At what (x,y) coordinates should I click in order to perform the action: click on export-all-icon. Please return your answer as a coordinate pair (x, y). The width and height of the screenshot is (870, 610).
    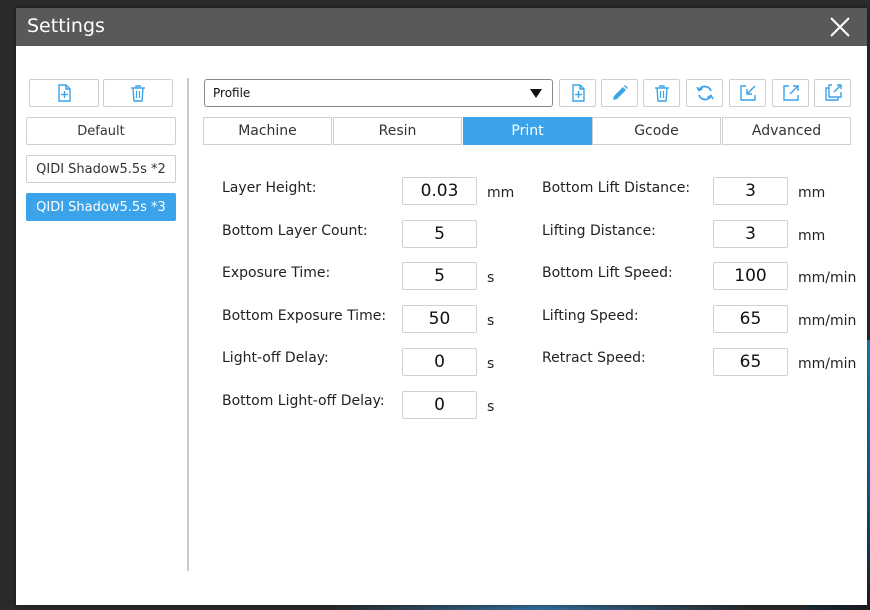
    Looking at the image, I should click on (833, 92).